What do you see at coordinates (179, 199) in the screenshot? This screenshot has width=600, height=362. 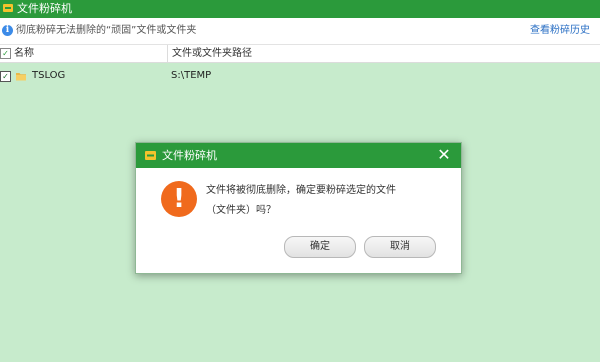 I see `warning-icon: !` at bounding box center [179, 199].